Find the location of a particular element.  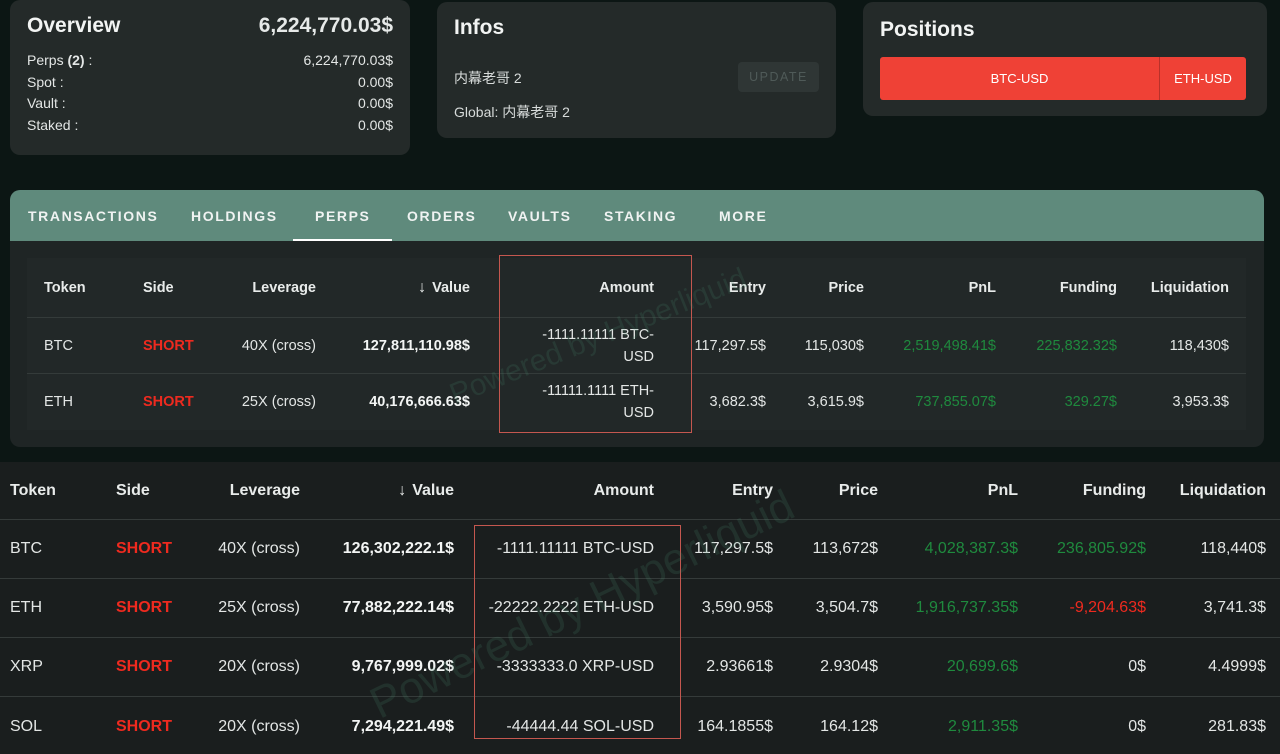

cell-funding: 225,832.32$ is located at coordinates (1076, 345).